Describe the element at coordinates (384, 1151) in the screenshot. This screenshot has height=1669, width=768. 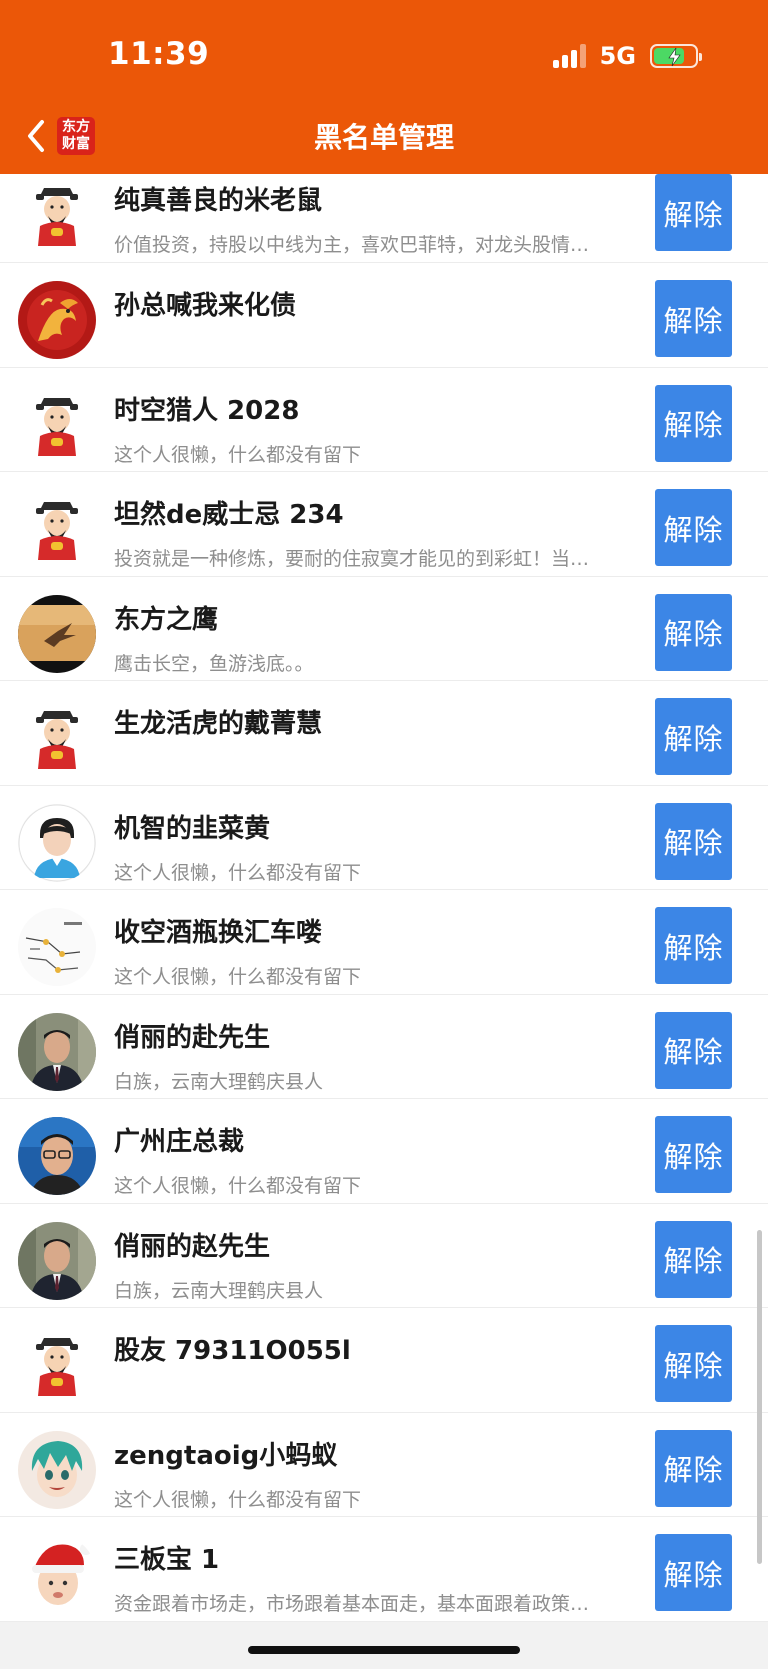
I see `list-item: 广州庄总裁这个人很懒，什么都没有留下 解除` at that location.